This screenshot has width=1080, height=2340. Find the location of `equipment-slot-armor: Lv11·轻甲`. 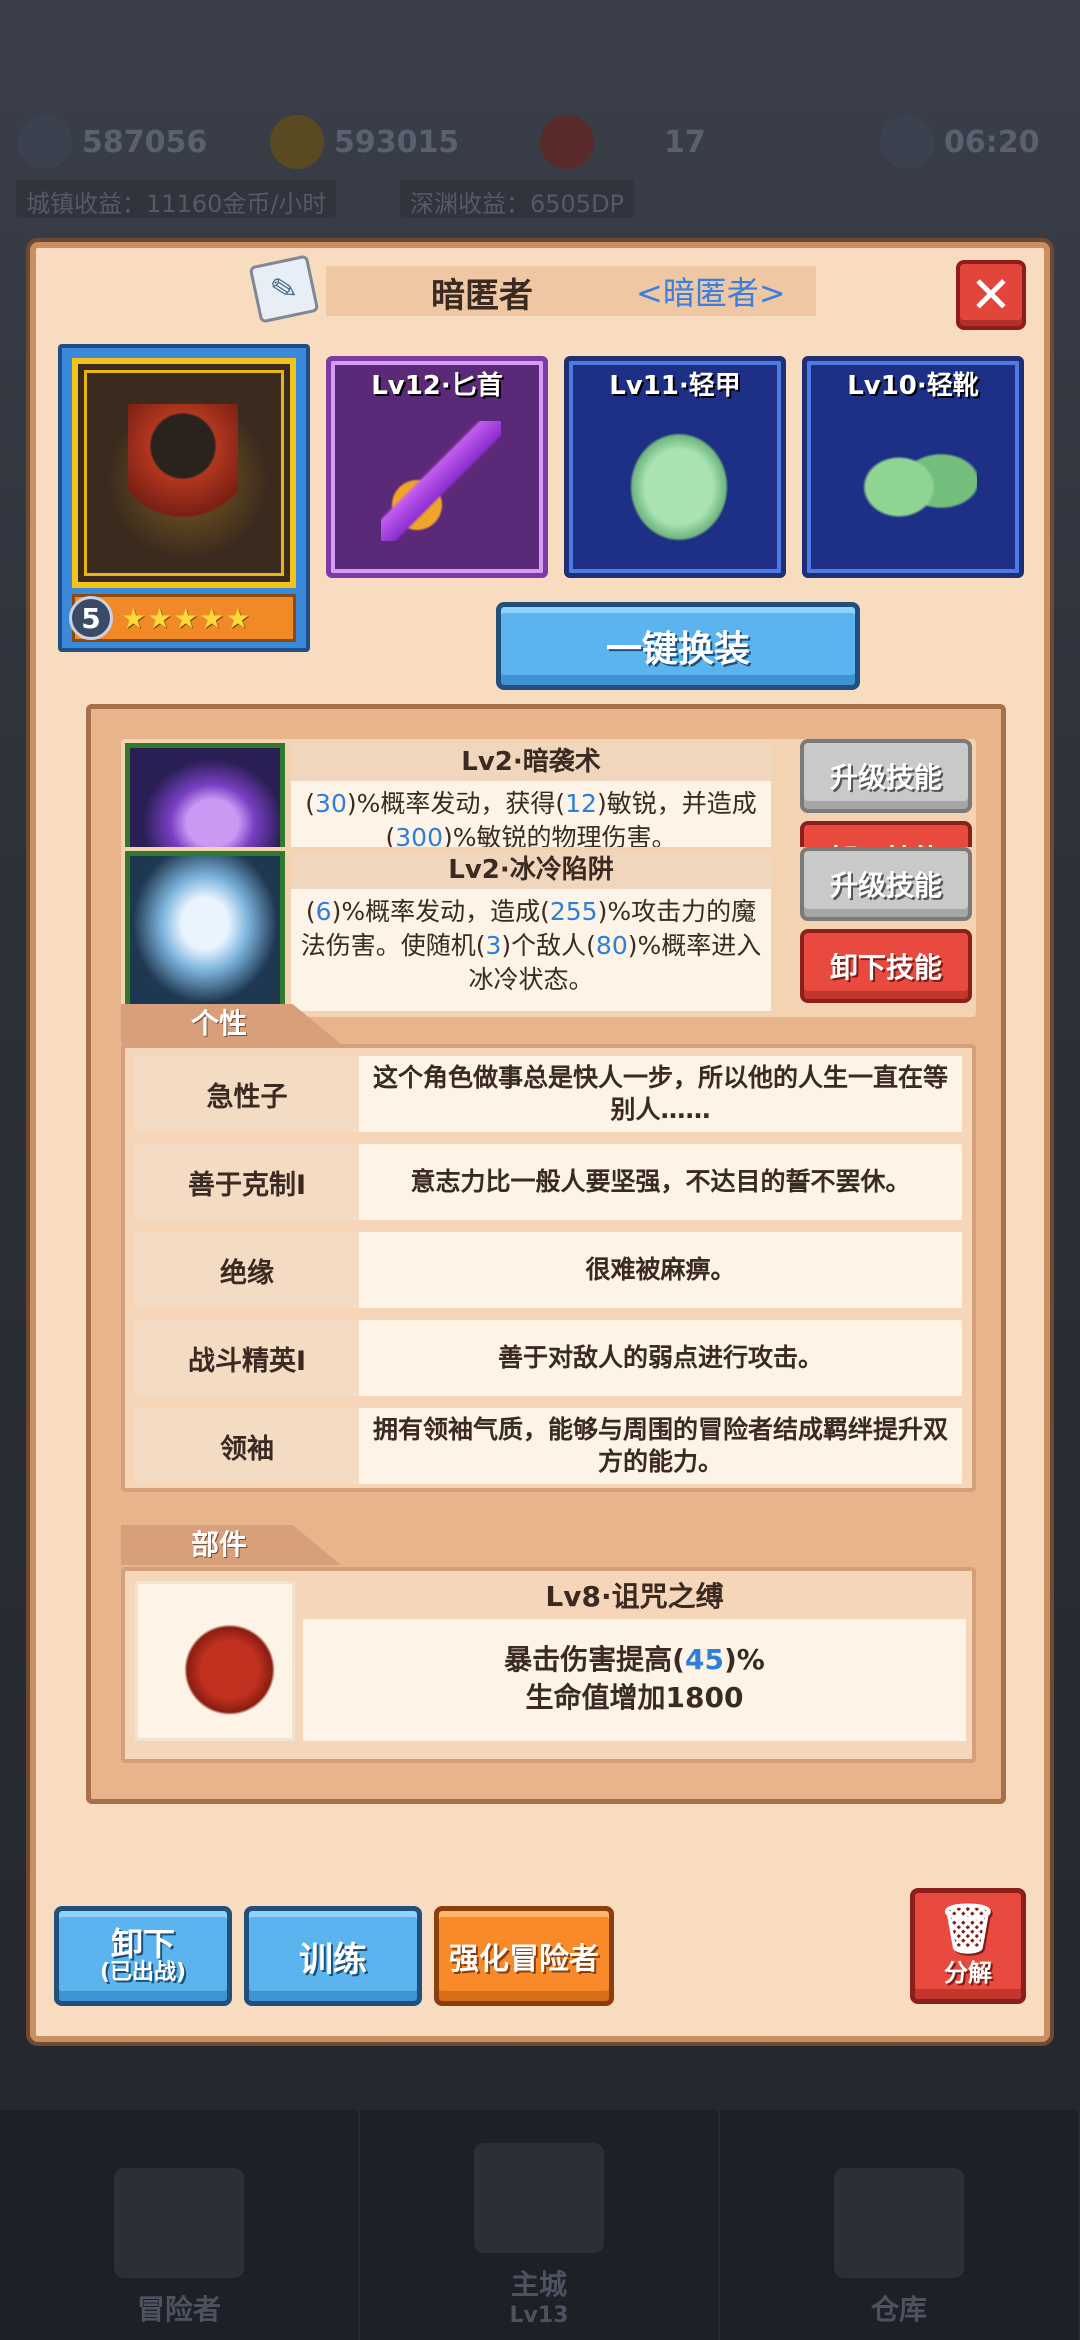

equipment-slot-armor: Lv11·轻甲 is located at coordinates (675, 467).